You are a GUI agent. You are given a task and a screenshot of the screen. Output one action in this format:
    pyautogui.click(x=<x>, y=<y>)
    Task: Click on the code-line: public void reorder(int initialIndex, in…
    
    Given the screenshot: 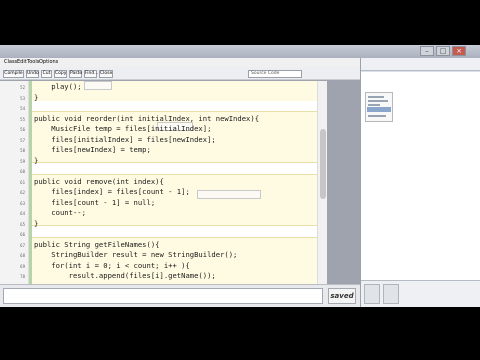 What is the action you would take?
    pyautogui.click(x=147, y=118)
    